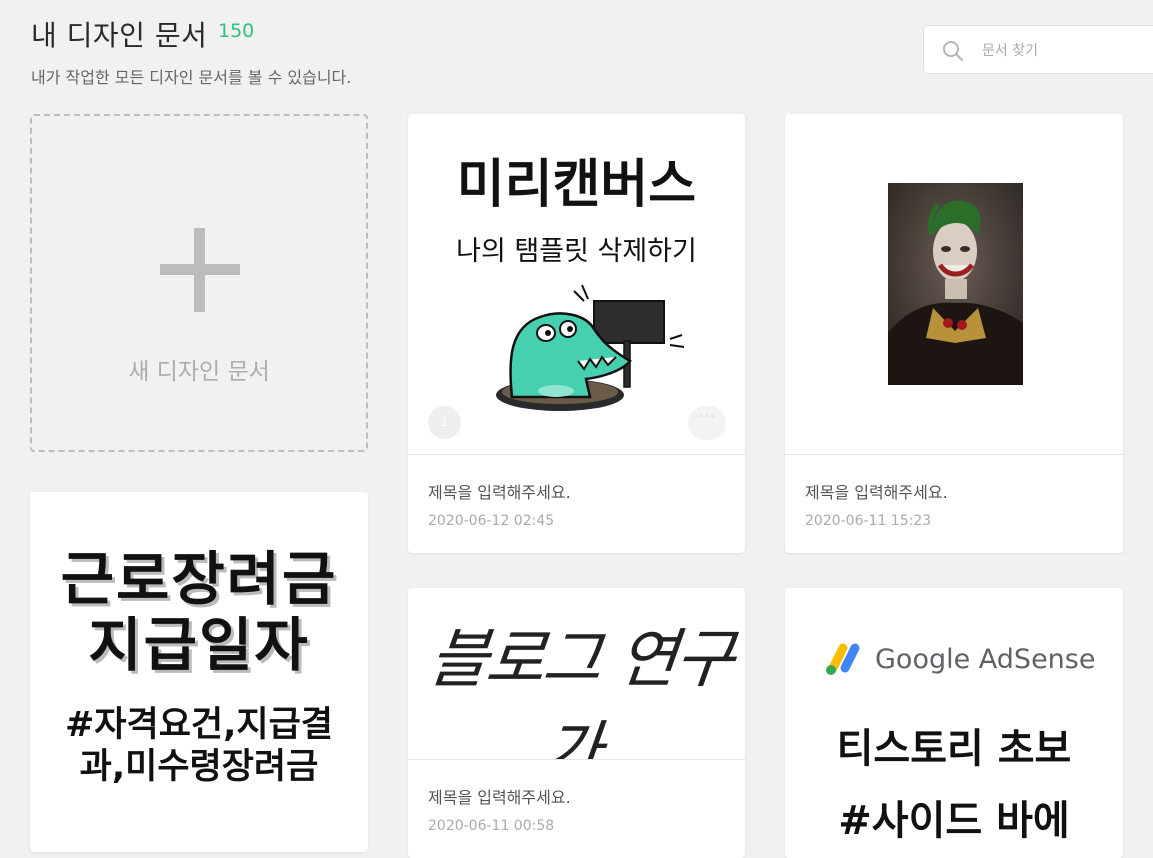 This screenshot has height=858, width=1153. Describe the element at coordinates (200, 270) in the screenshot. I see `plus-icon` at that location.